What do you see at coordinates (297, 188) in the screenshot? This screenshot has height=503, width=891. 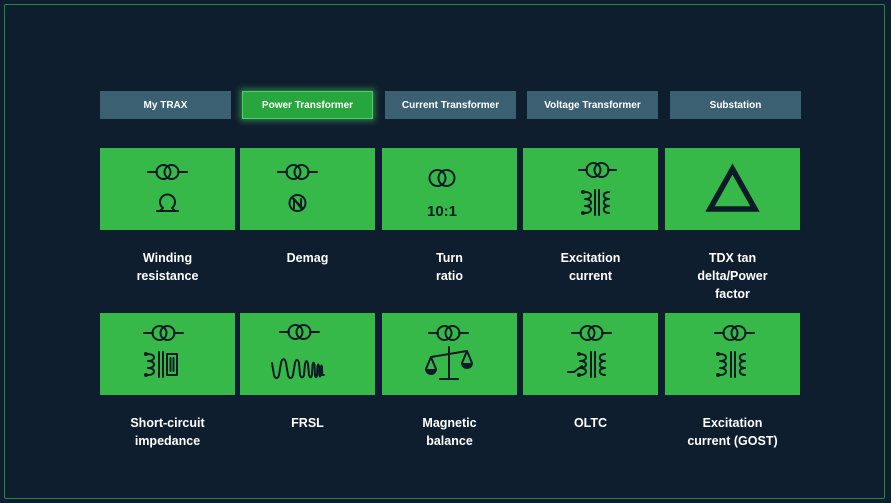 I see `demag-icon` at bounding box center [297, 188].